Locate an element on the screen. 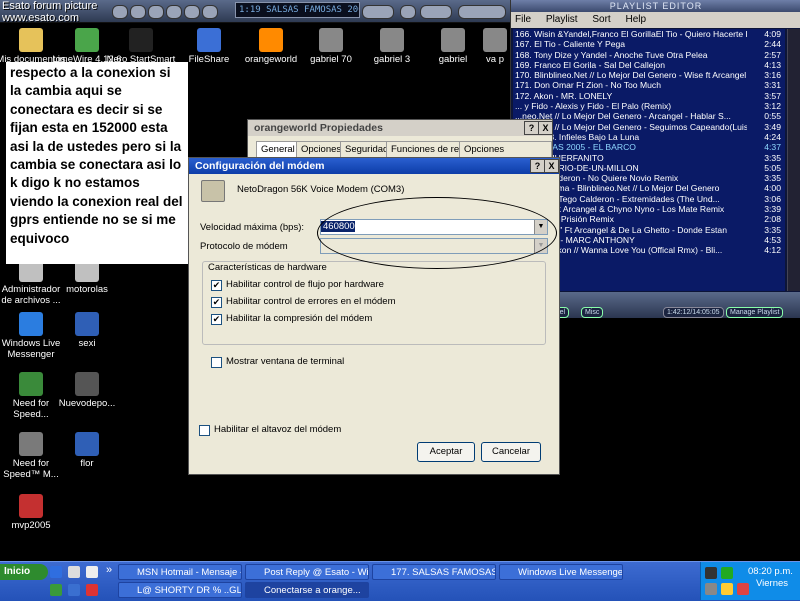 The height and width of the screenshot is (601, 800). tab-opciones: Opciones is located at coordinates (321, 149).